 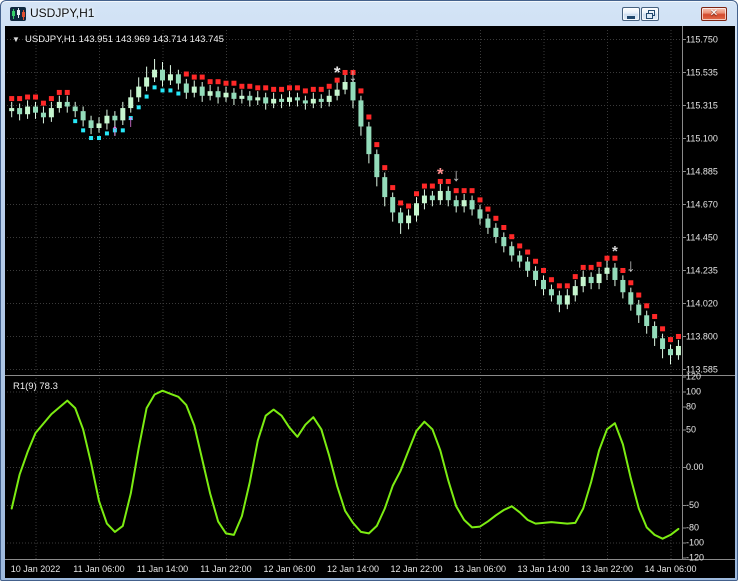 I want to click on indicator-label: R1(9) 78.3, so click(x=35, y=386).